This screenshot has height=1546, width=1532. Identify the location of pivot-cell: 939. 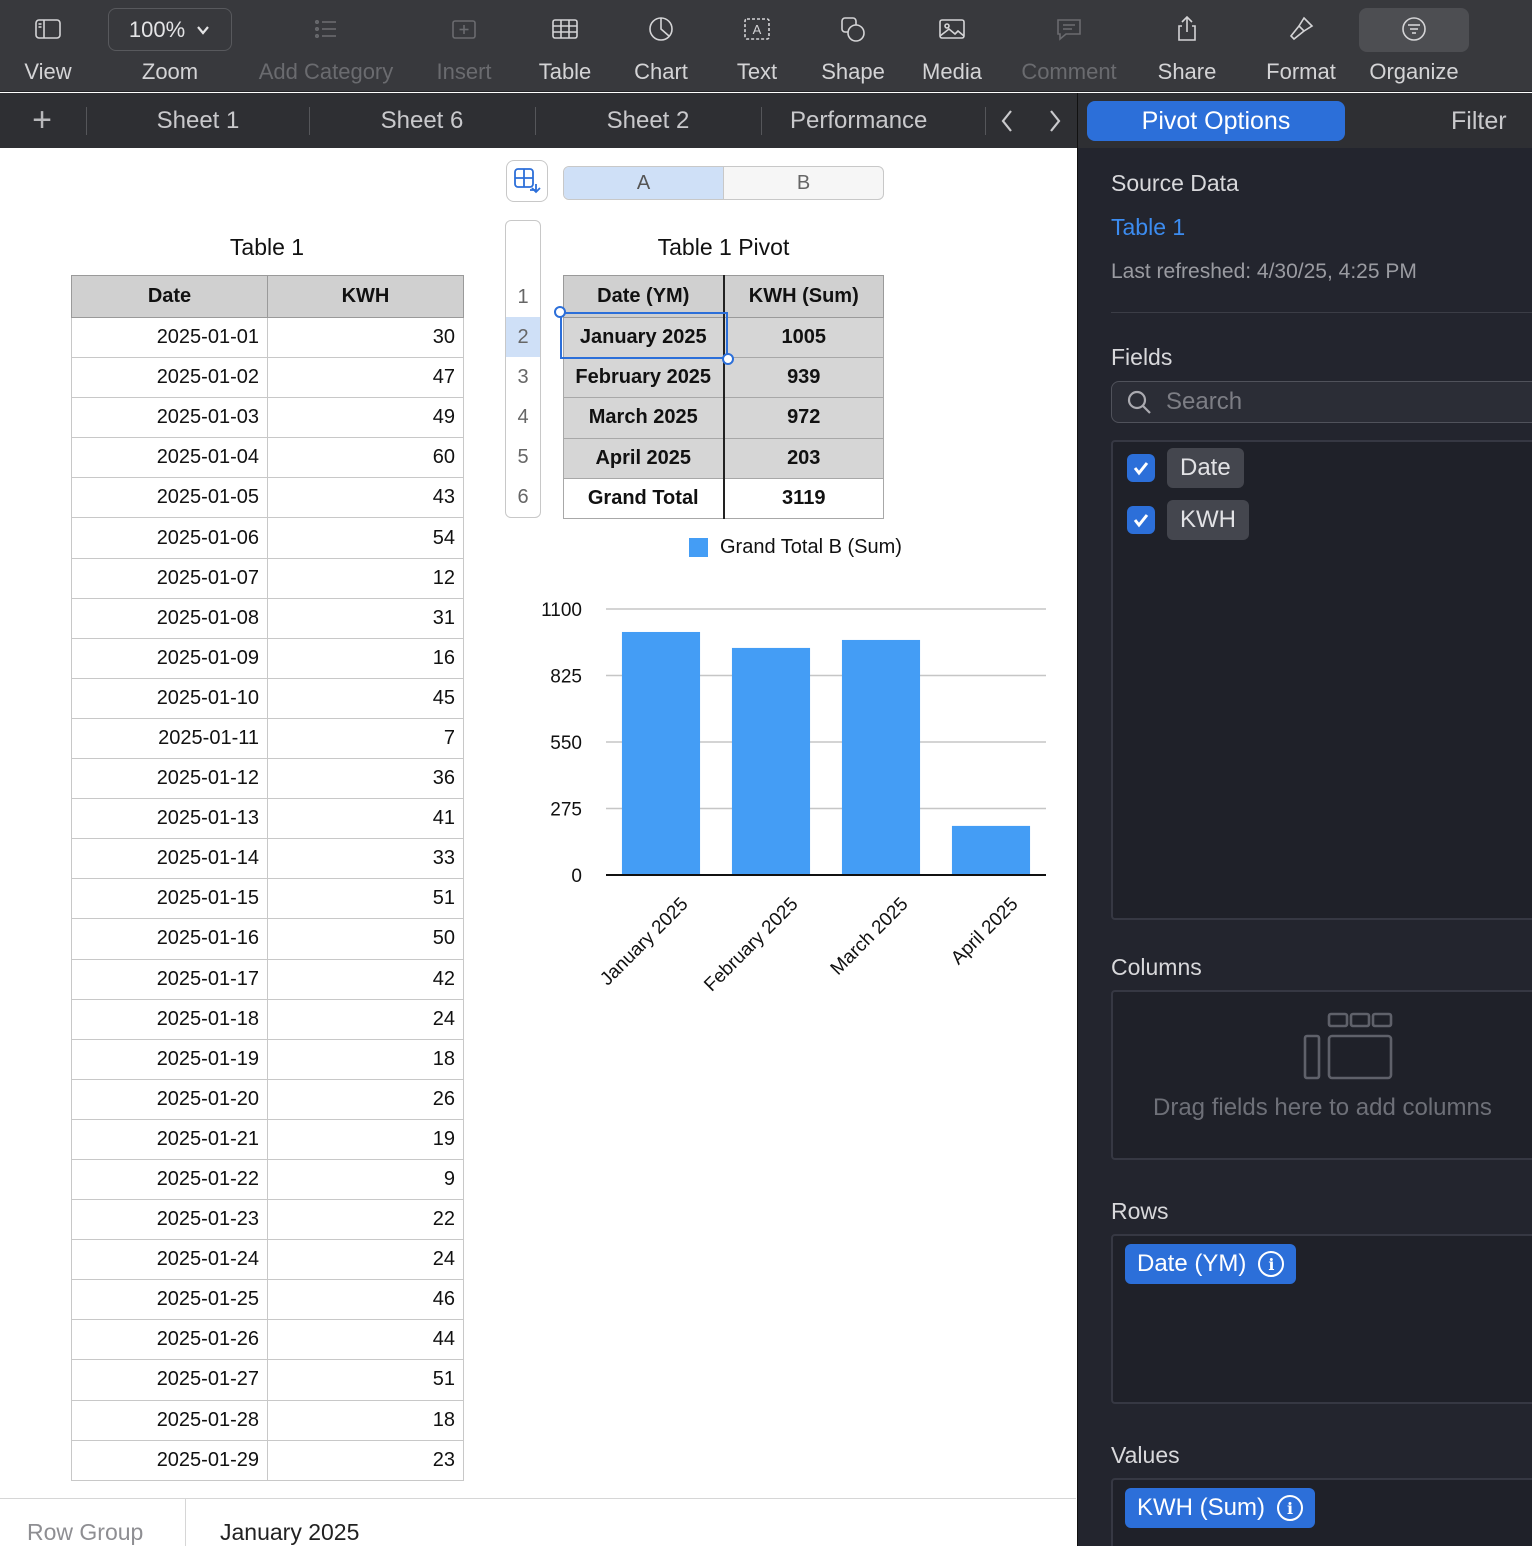
(803, 378).